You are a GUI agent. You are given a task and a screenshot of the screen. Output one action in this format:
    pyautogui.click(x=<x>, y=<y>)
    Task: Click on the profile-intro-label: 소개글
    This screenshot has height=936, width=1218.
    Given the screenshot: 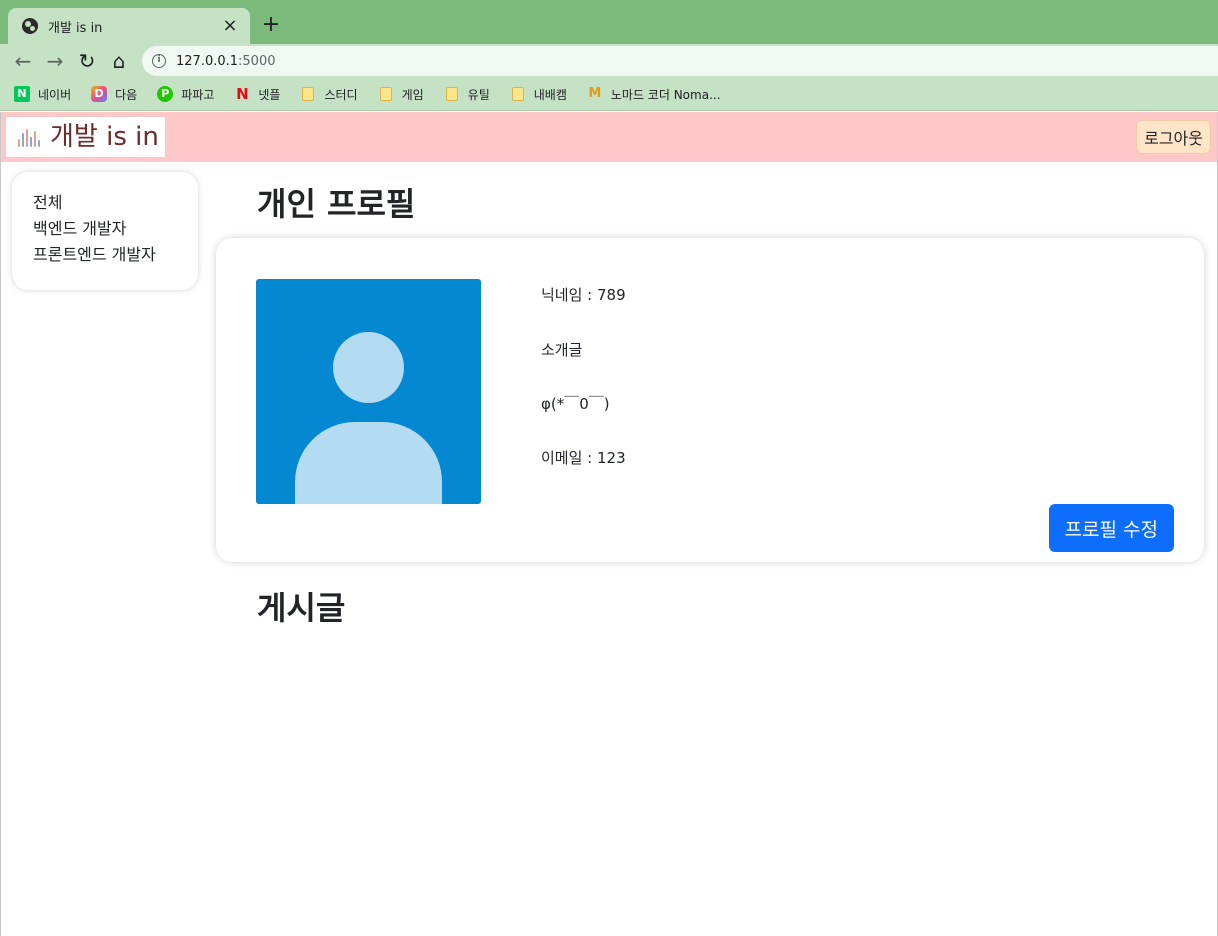 What is the action you would take?
    pyautogui.click(x=562, y=350)
    